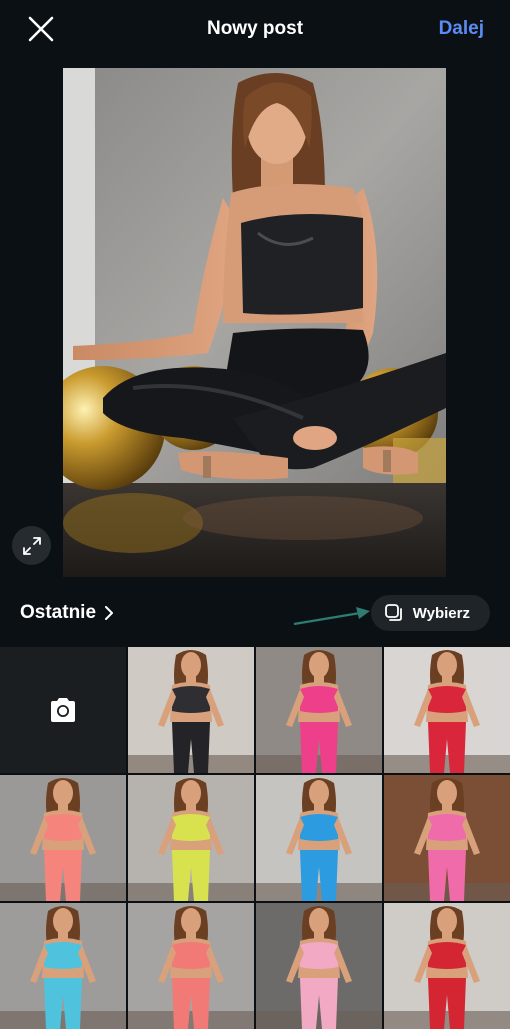  What do you see at coordinates (441, 613) in the screenshot?
I see `select-label: Wybierz` at bounding box center [441, 613].